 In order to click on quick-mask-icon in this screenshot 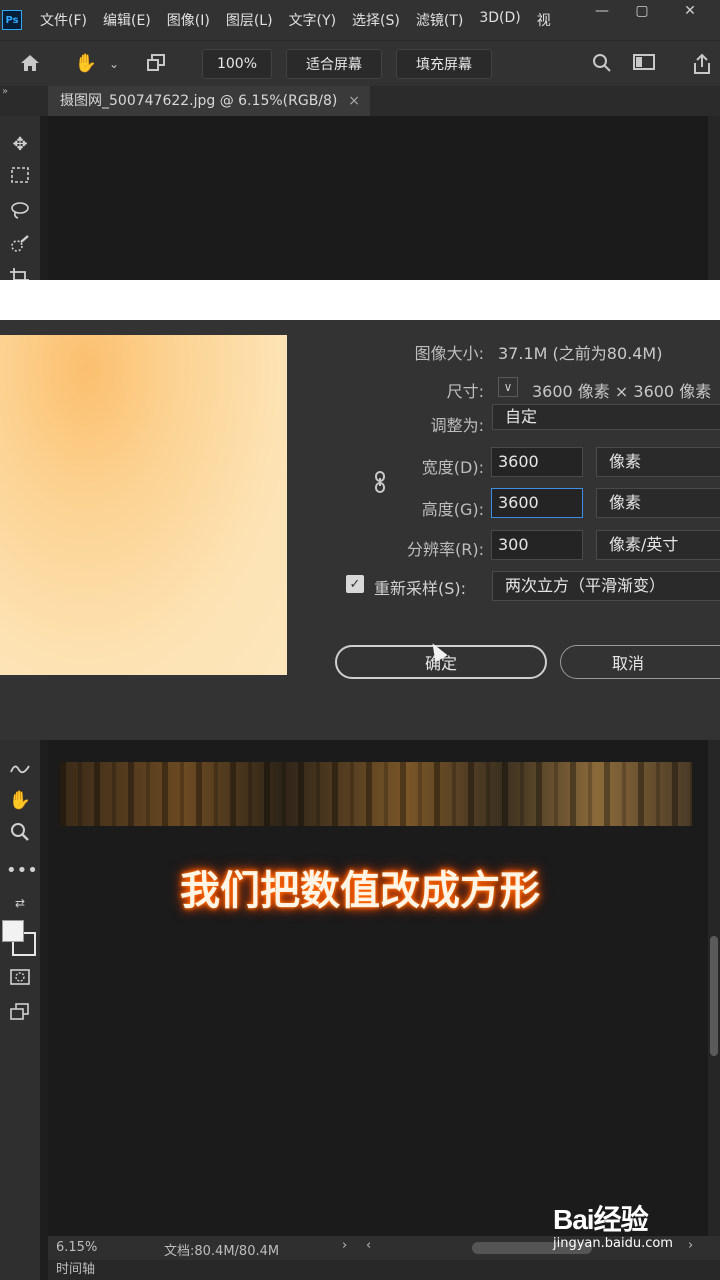, I will do `click(20, 981)`.